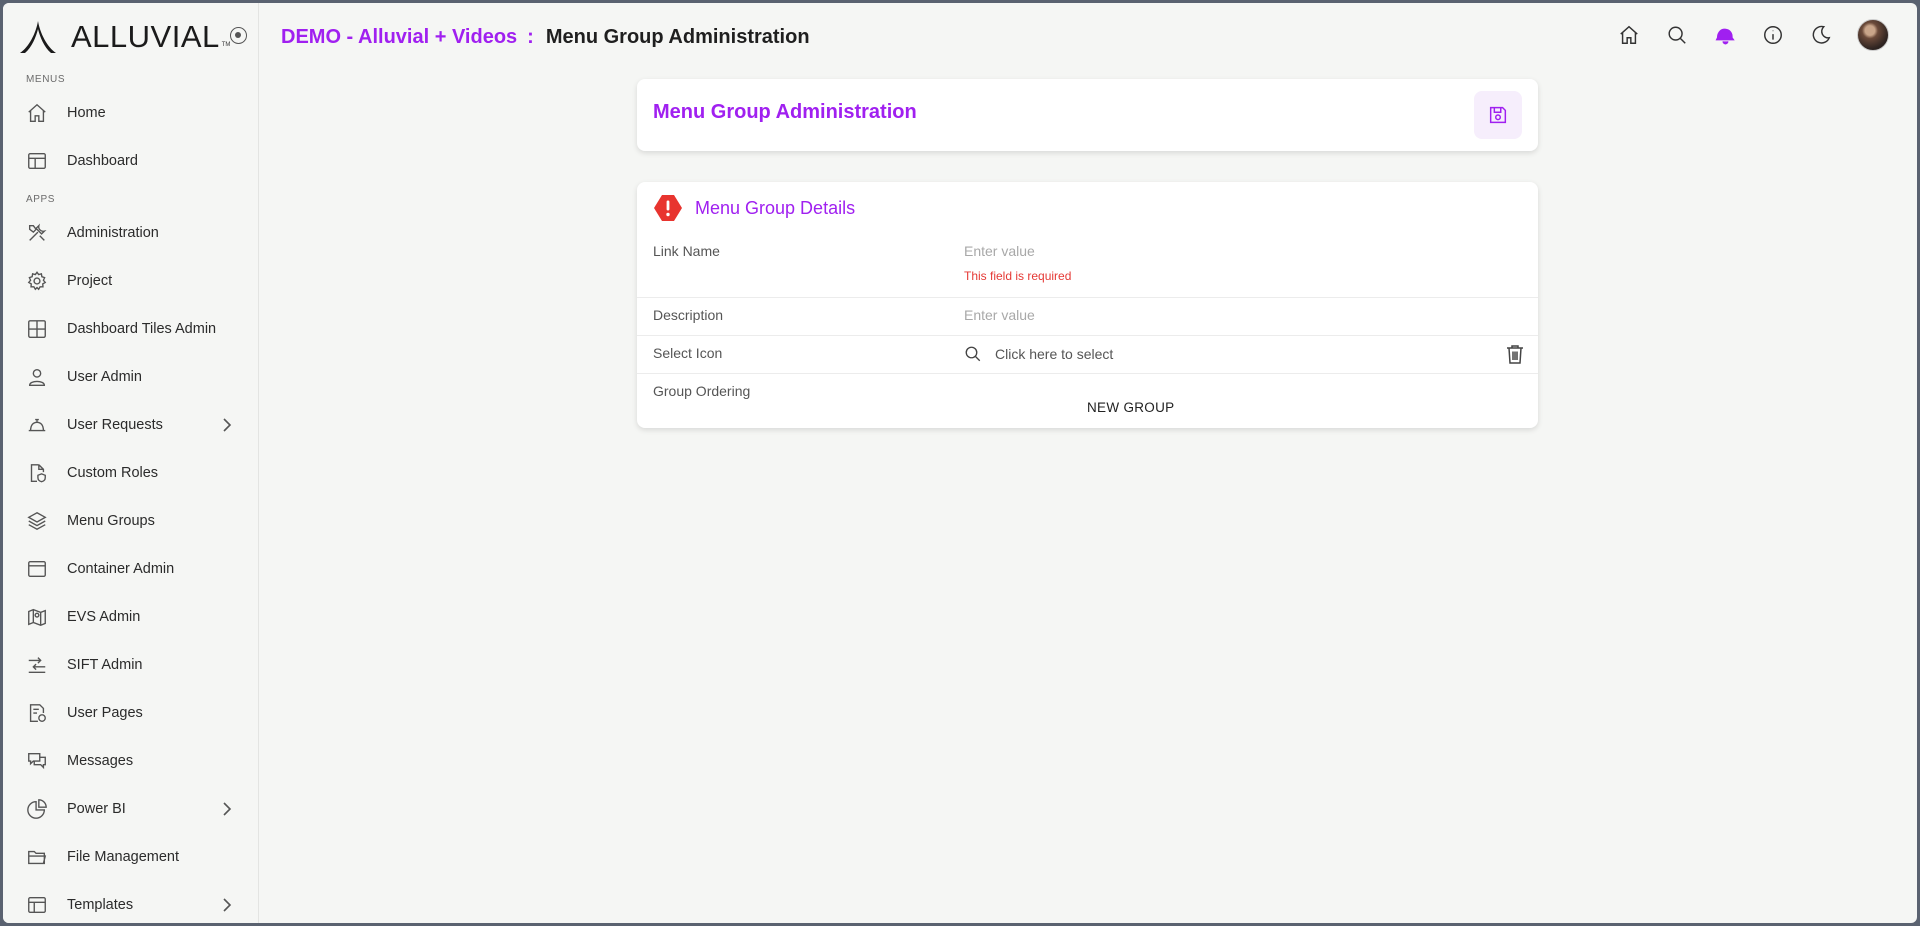  I want to click on sidebar-item-custom-roles: Custom Roles, so click(130, 473).